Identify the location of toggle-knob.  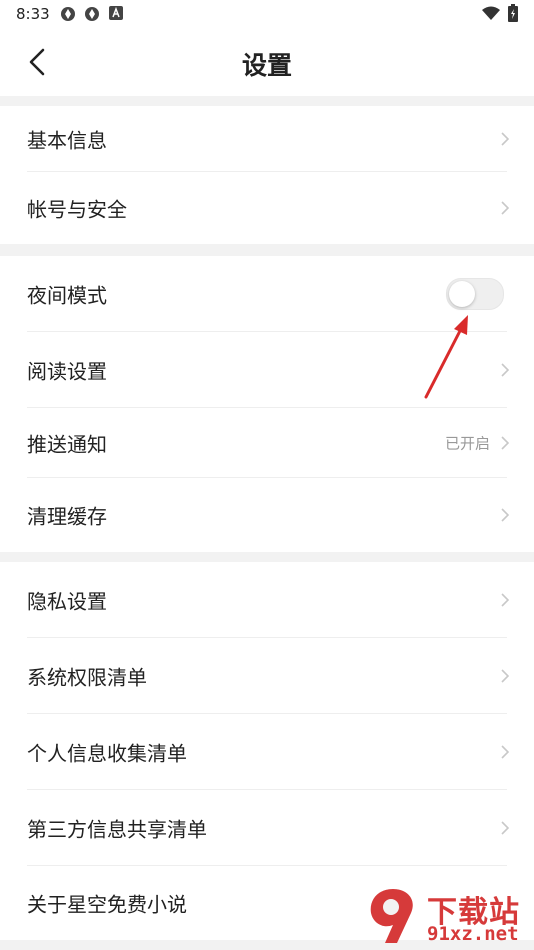
(462, 294).